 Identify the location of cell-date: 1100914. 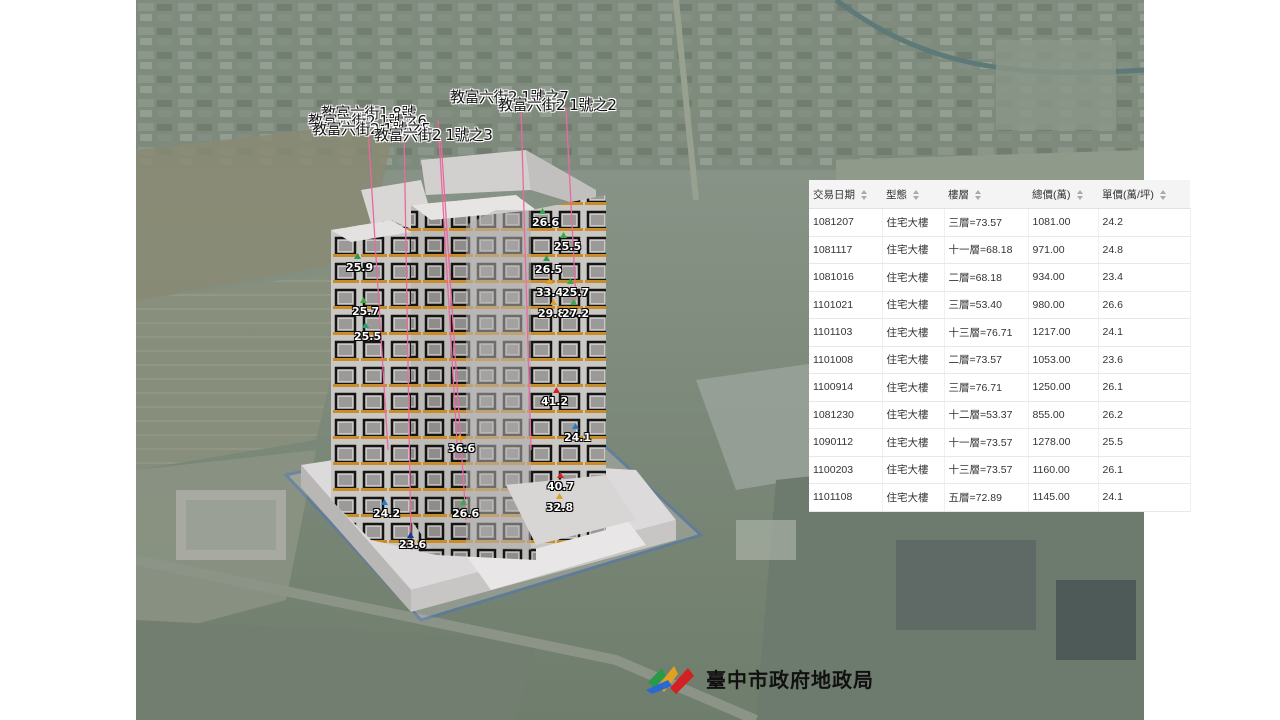
(846, 387).